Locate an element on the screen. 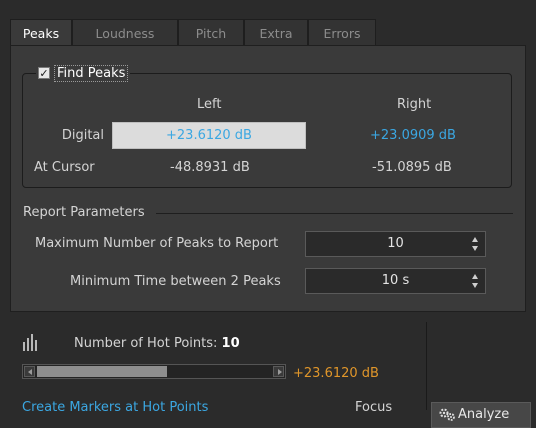 This screenshot has width=536, height=428. digital-label: Digital is located at coordinates (82, 135).